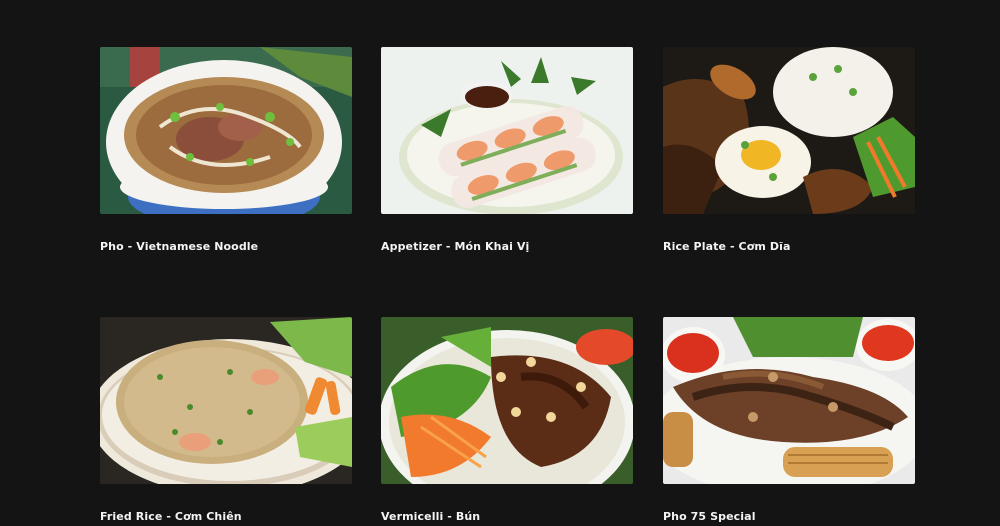  I want to click on menu-card-pho-75-special, so click(789, 400).